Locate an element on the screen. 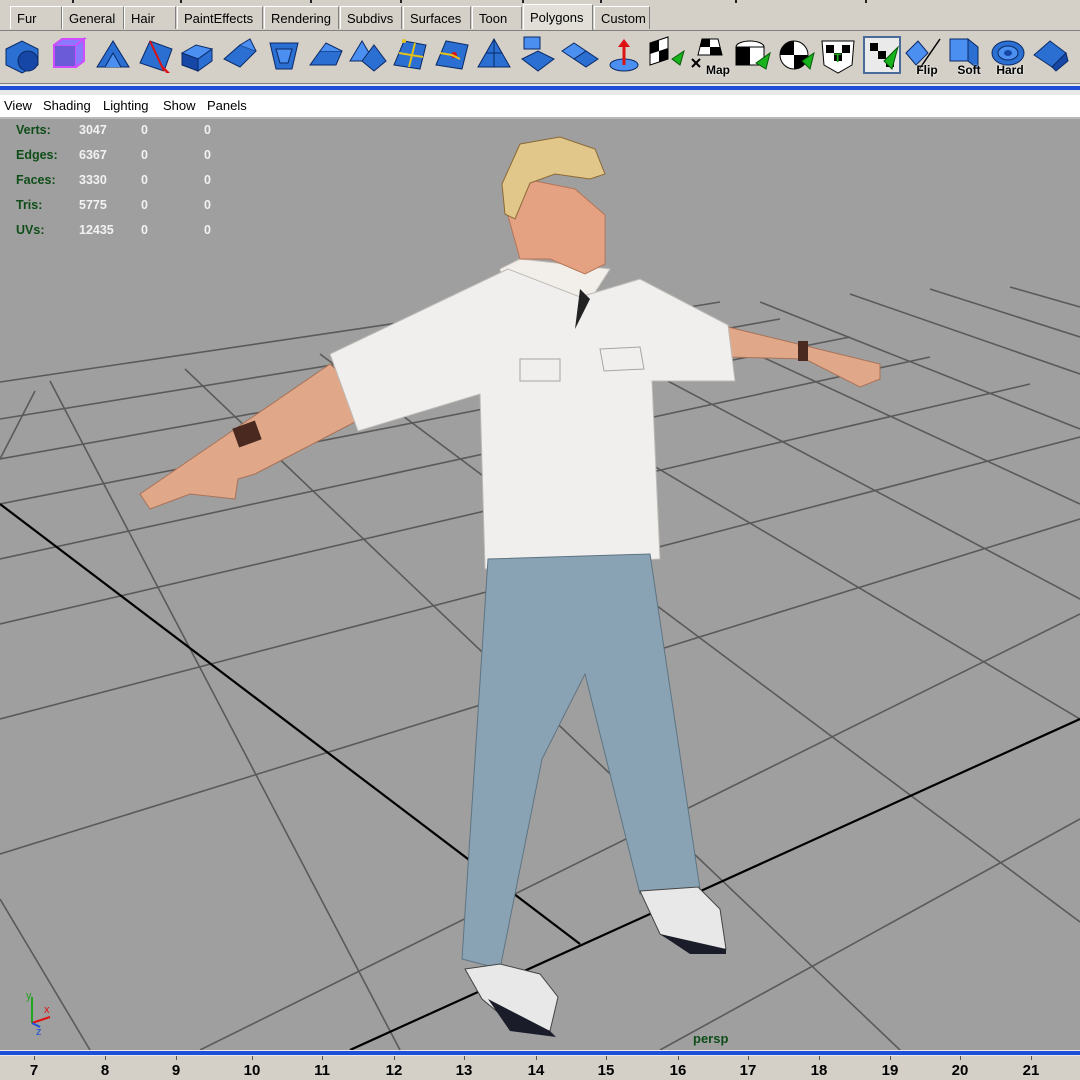  create-polygon-tool-icon is located at coordinates (113, 55).